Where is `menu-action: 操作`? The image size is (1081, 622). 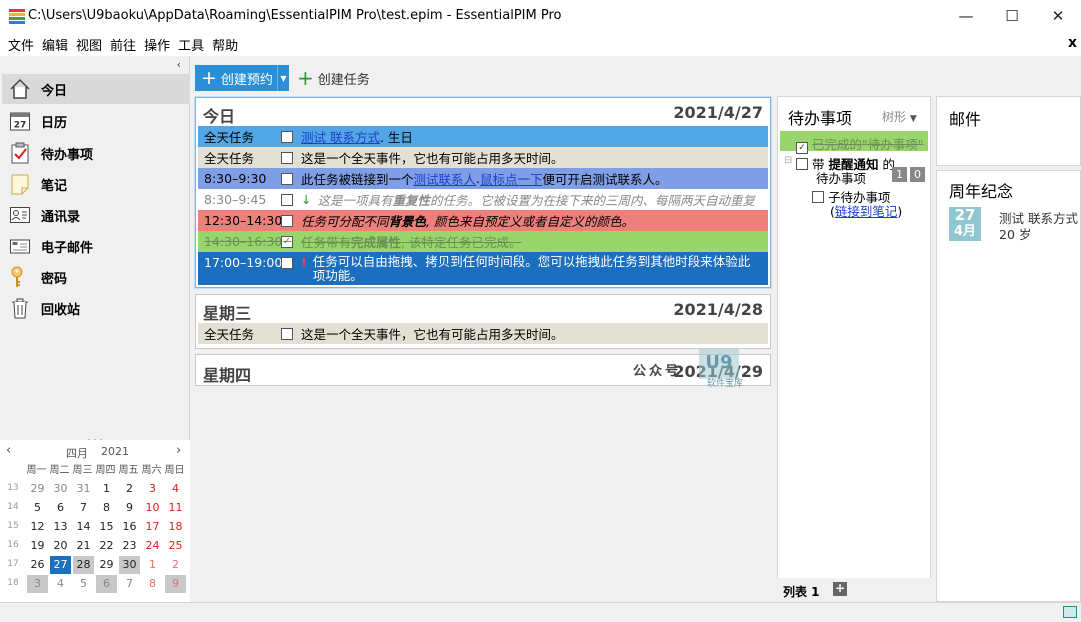 menu-action: 操作 is located at coordinates (157, 43).